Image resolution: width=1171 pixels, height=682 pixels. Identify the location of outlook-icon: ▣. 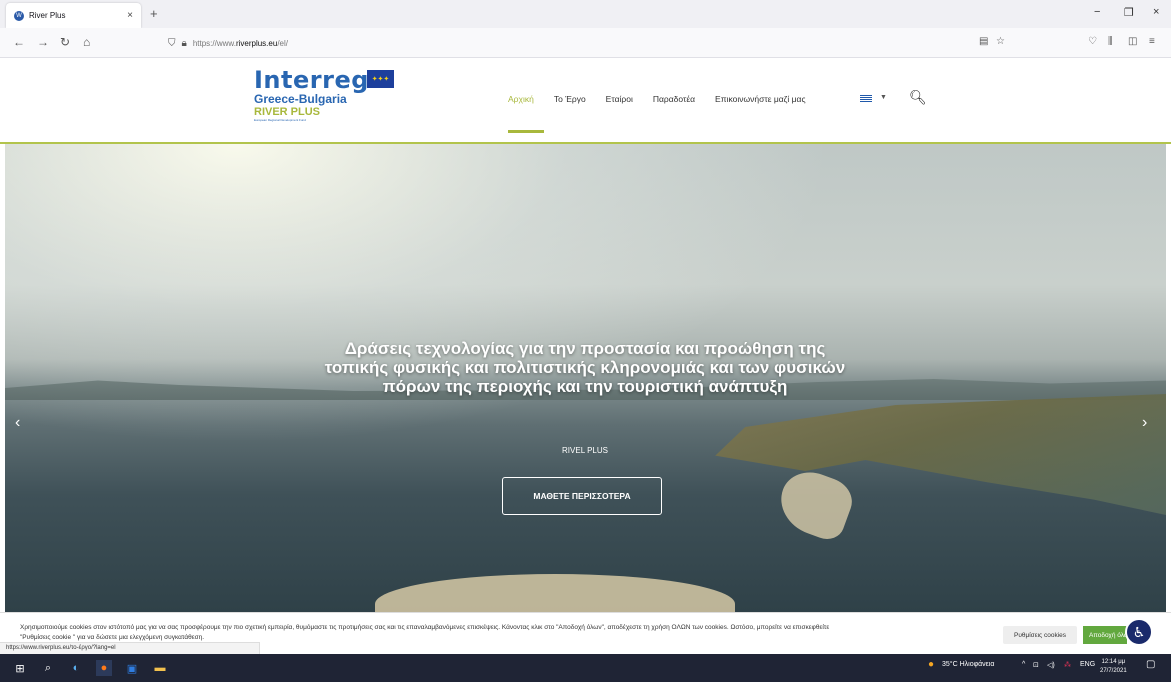
(132, 668).